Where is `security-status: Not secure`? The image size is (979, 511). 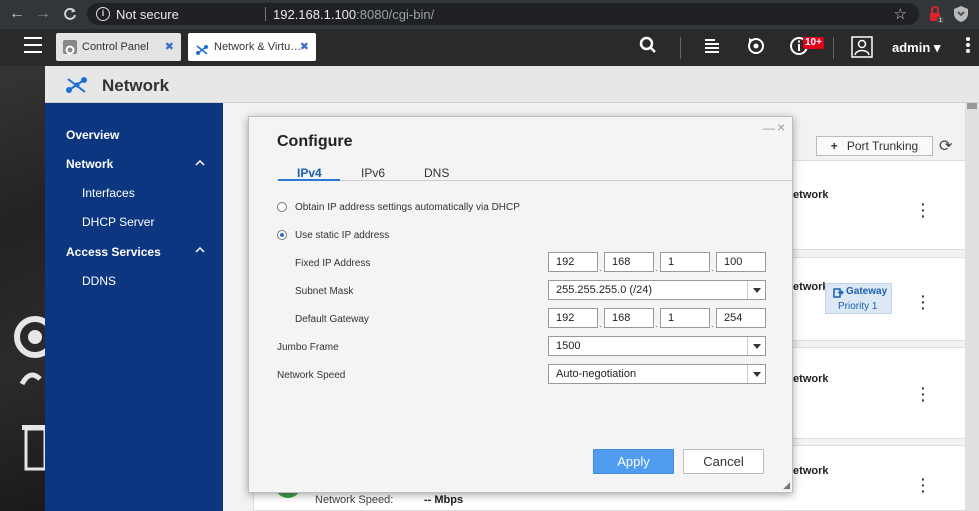
security-status: Not secure is located at coordinates (147, 14).